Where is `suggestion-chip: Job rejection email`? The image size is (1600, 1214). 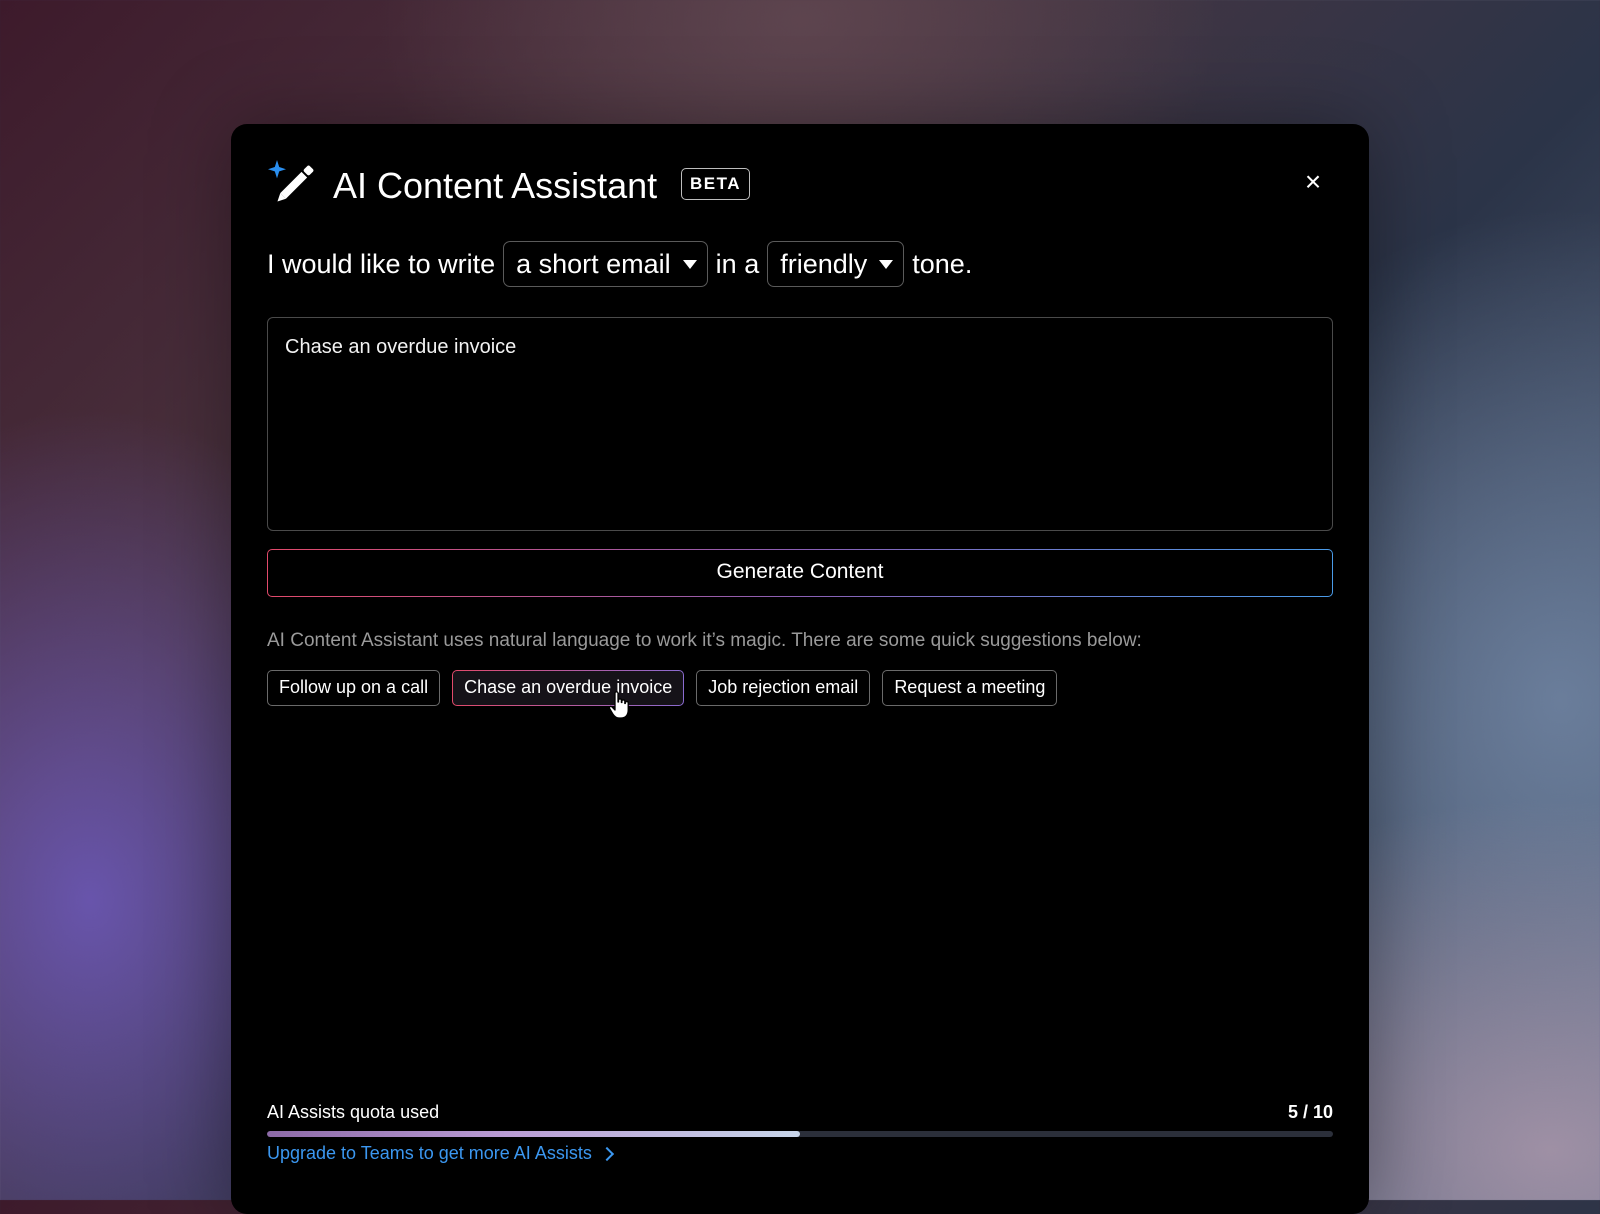
suggestion-chip: Job rejection email is located at coordinates (783, 688).